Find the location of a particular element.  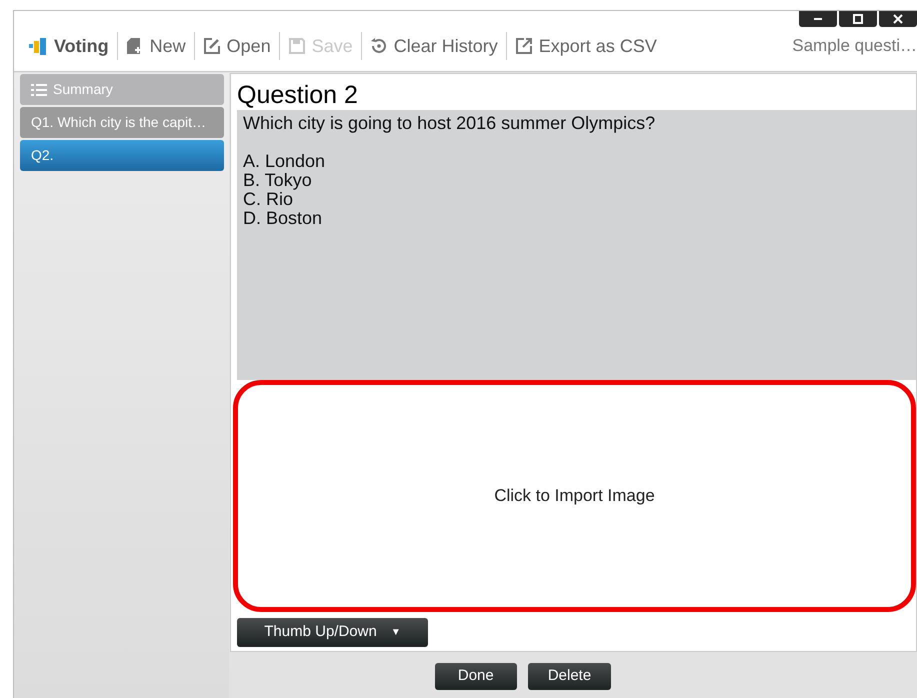

sidebar-item: Q2. is located at coordinates (122, 155).